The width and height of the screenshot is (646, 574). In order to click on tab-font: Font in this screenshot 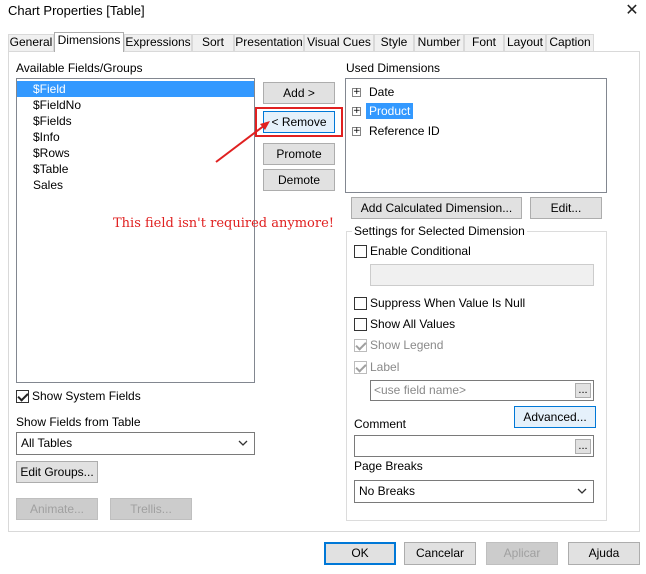, I will do `click(484, 42)`.